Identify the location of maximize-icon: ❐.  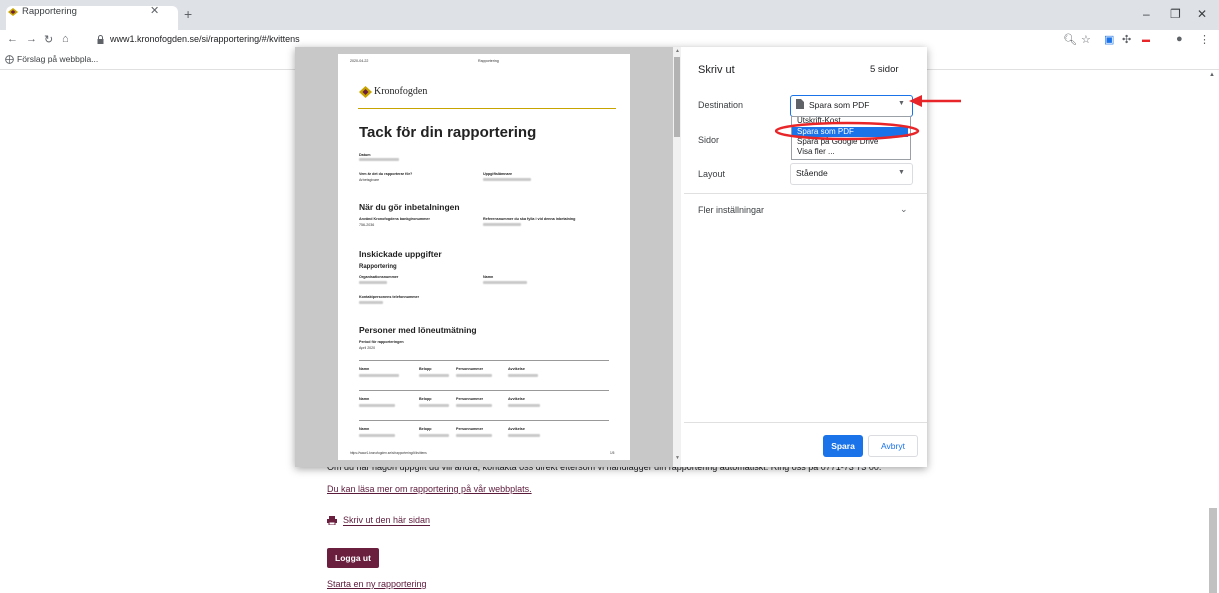
(1175, 14).